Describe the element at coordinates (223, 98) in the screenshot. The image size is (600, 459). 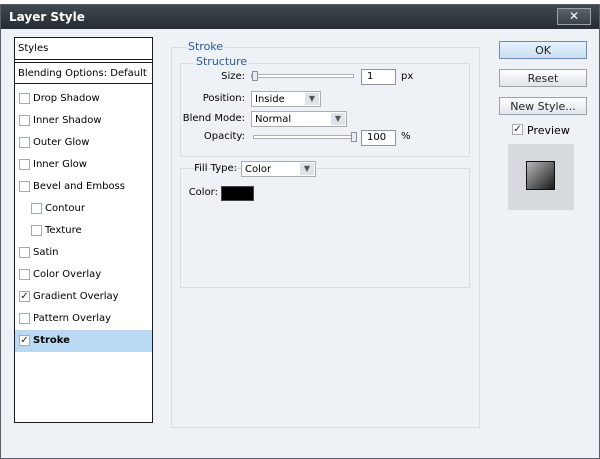
I see `position-label: Position:` at that location.